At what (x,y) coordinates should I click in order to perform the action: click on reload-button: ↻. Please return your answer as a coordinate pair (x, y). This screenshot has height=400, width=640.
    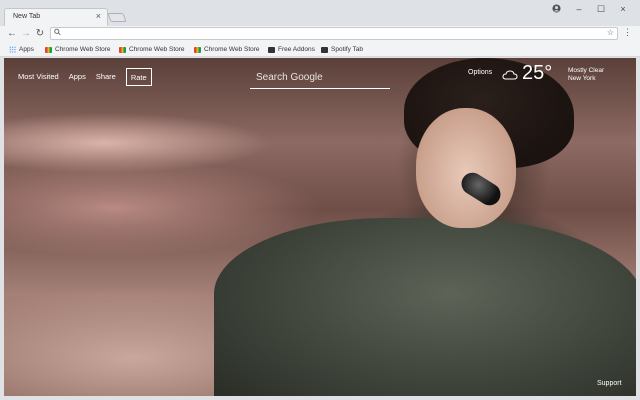
    Looking at the image, I should click on (40, 34).